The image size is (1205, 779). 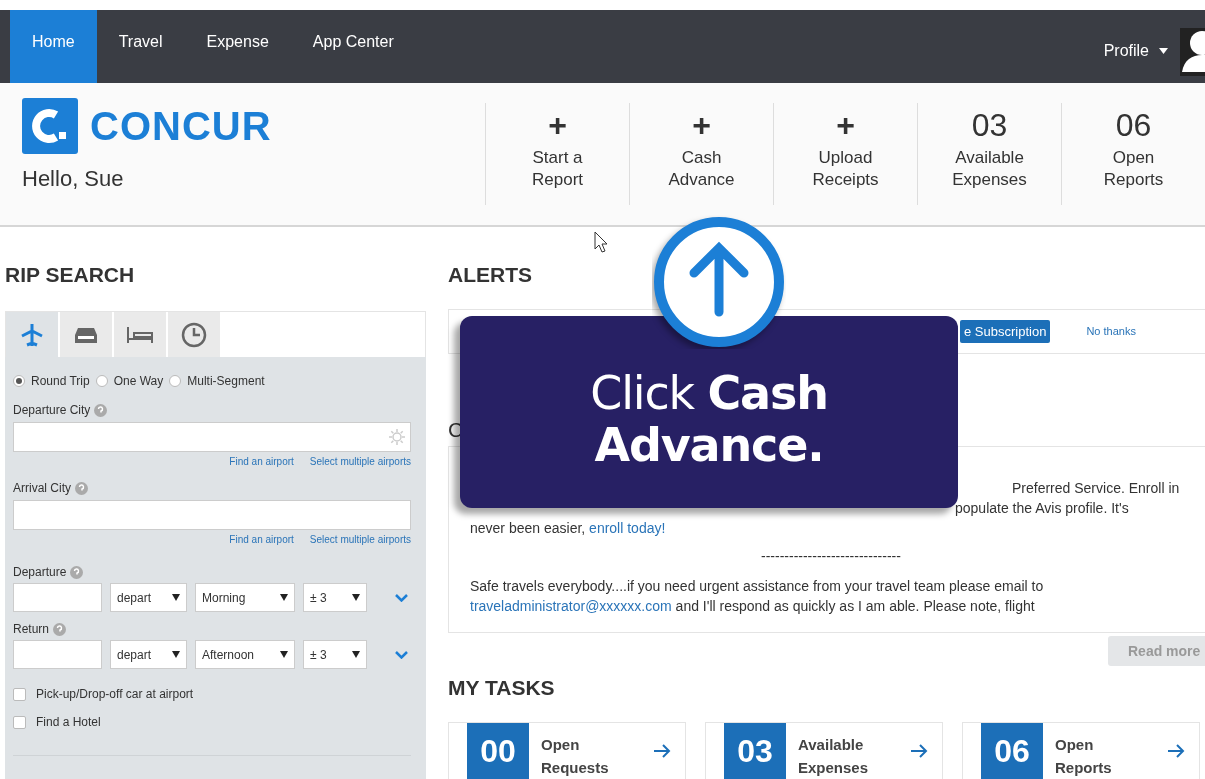 What do you see at coordinates (73, 178) in the screenshot?
I see `greeting-text: Hello, Sue` at bounding box center [73, 178].